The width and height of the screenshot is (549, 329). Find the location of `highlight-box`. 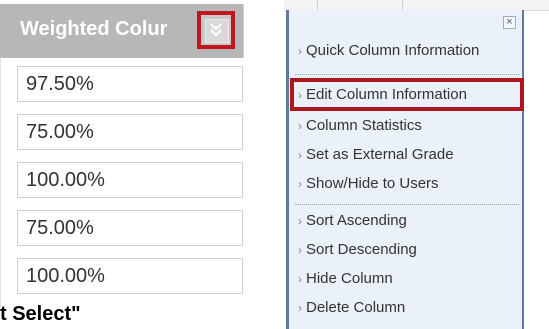

highlight-box is located at coordinates (407, 94).